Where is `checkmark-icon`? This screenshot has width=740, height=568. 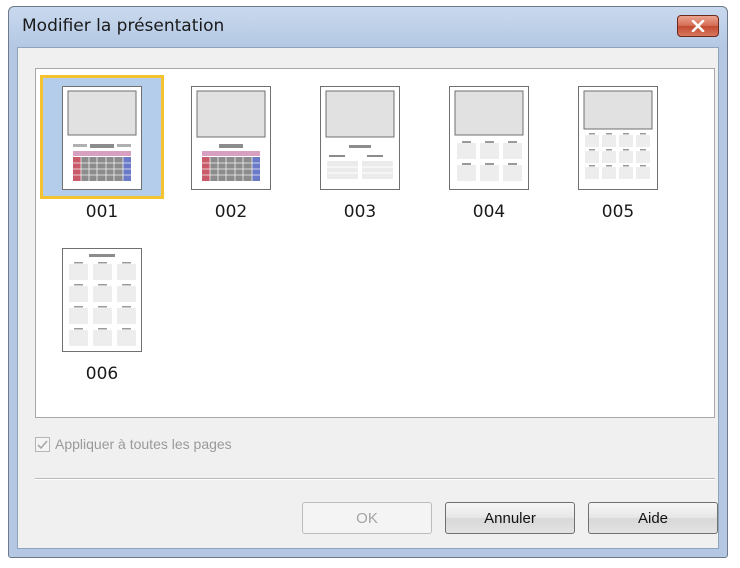
checkmark-icon is located at coordinates (42, 444).